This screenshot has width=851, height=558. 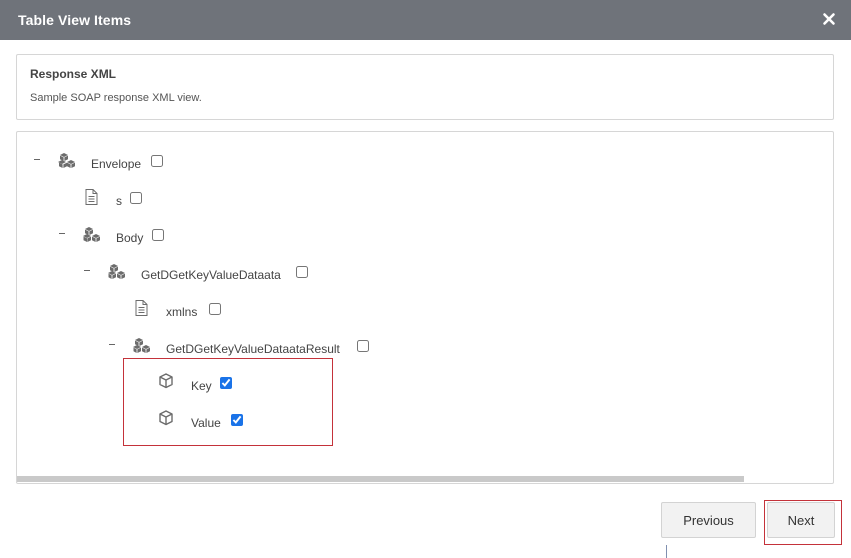 What do you see at coordinates (88, 271) in the screenshot?
I see `collapse-toggle-getdgetkeyvaluedataata` at bounding box center [88, 271].